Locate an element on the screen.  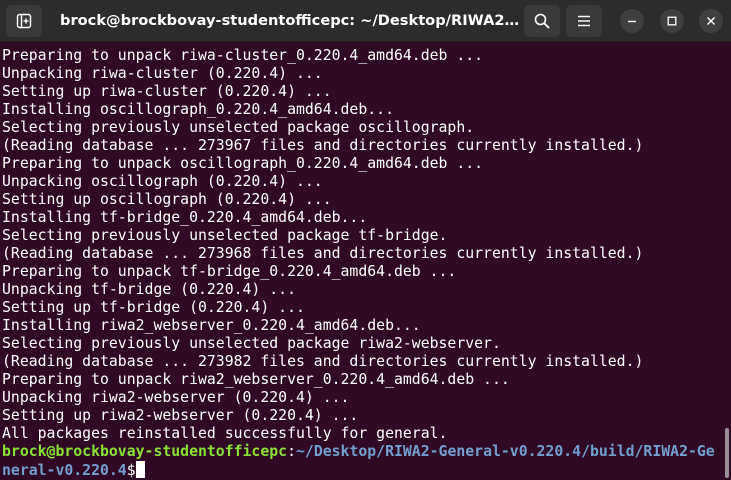
shell-prompt-continued: neral-v0.220.4$ is located at coordinates (73, 470).